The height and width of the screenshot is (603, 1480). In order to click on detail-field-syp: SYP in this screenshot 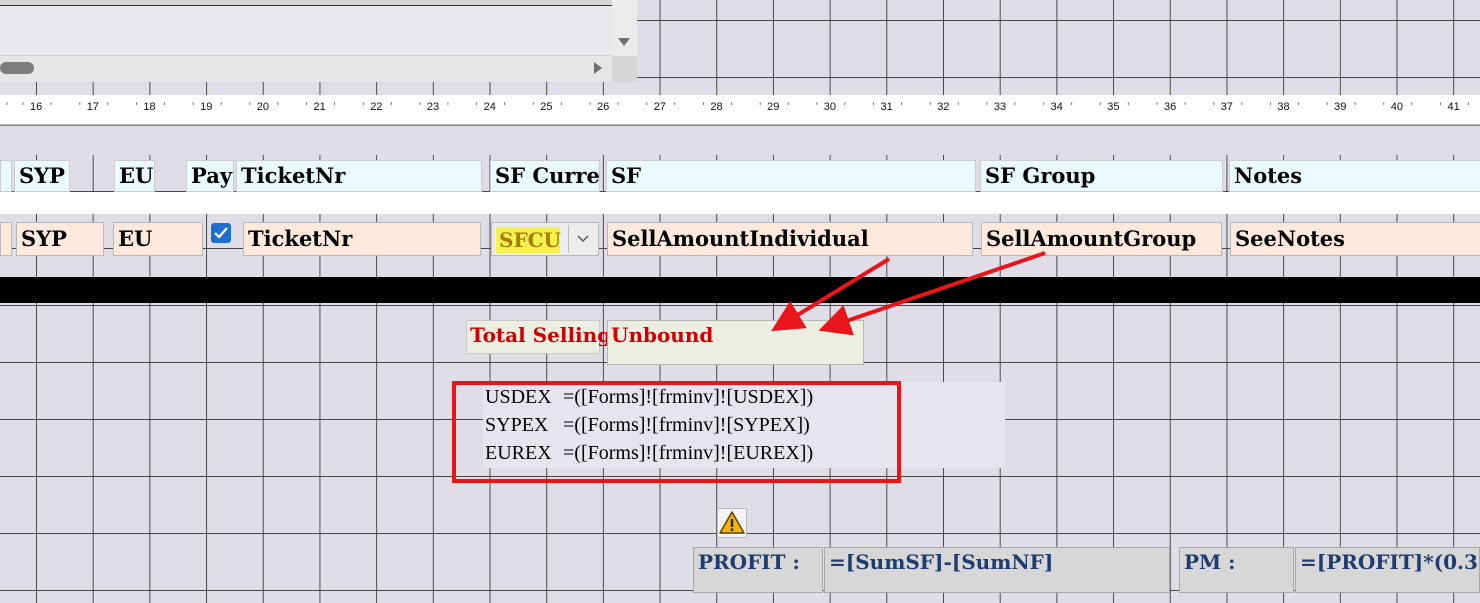, I will do `click(60, 239)`.